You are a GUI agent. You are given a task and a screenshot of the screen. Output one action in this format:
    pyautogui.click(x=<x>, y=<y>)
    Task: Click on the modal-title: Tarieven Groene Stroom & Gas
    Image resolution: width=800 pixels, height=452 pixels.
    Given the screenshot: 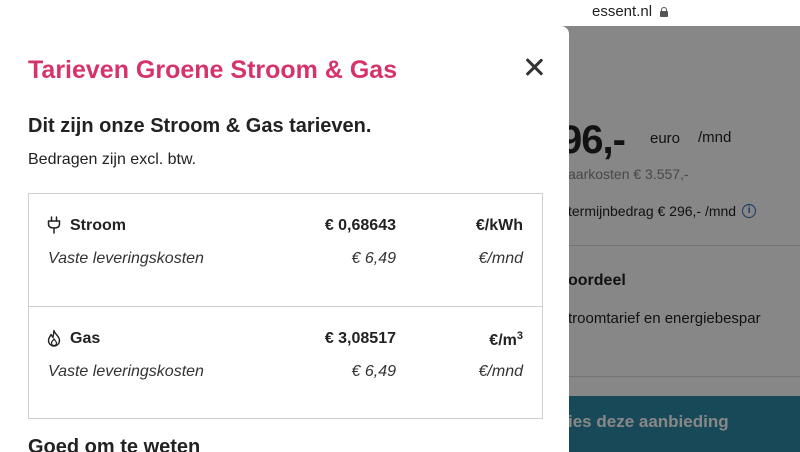 What is the action you would take?
    pyautogui.click(x=213, y=70)
    